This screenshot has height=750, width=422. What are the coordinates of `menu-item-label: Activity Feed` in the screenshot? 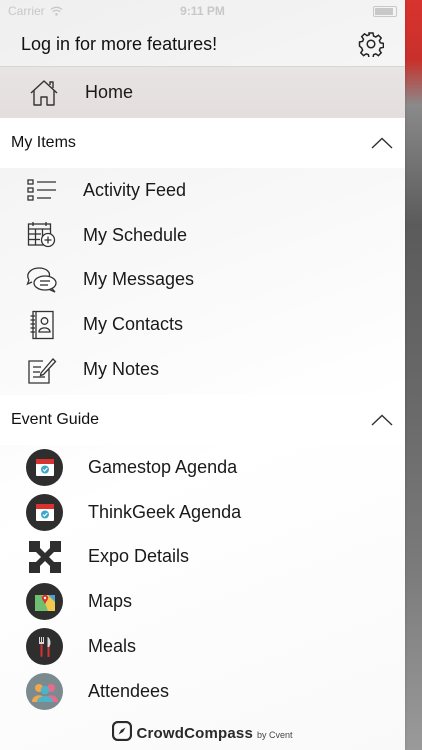 It's located at (135, 189).